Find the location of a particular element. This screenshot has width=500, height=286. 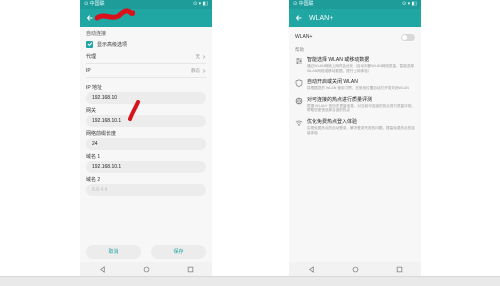

check-icon is located at coordinates (89, 44).